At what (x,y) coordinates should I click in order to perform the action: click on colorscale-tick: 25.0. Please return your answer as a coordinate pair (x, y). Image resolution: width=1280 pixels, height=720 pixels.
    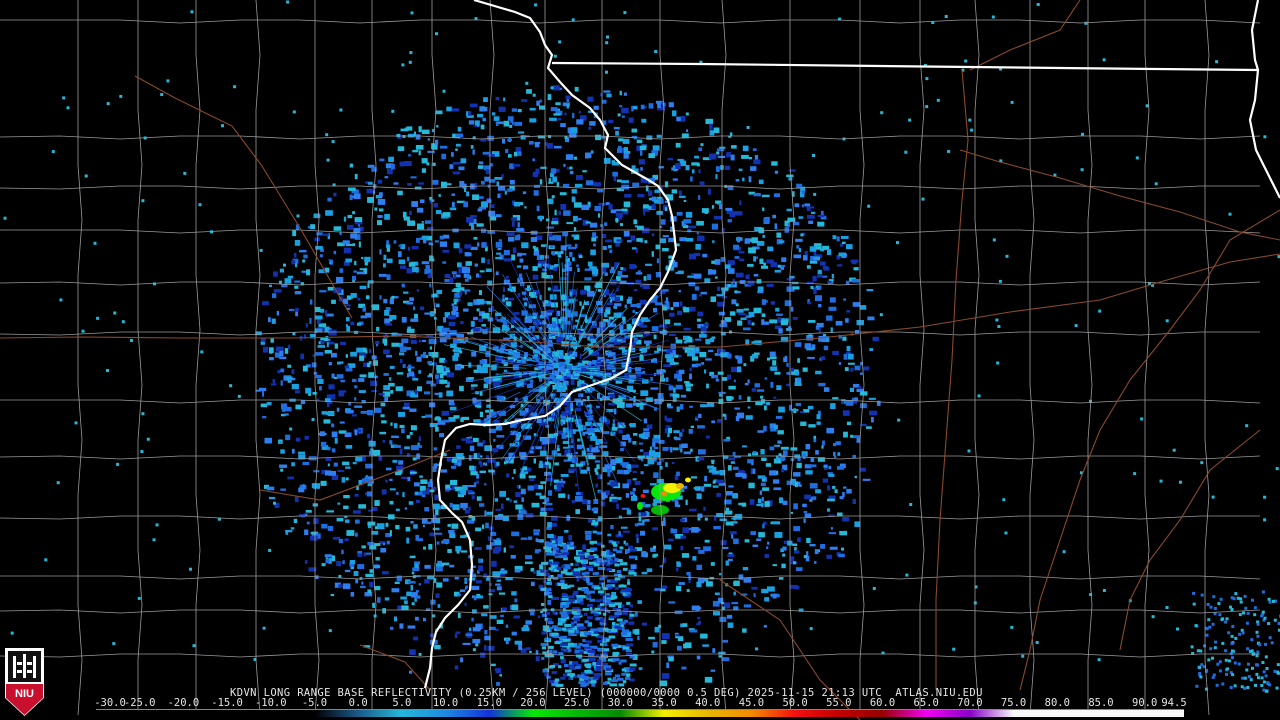
    Looking at the image, I should click on (576, 703).